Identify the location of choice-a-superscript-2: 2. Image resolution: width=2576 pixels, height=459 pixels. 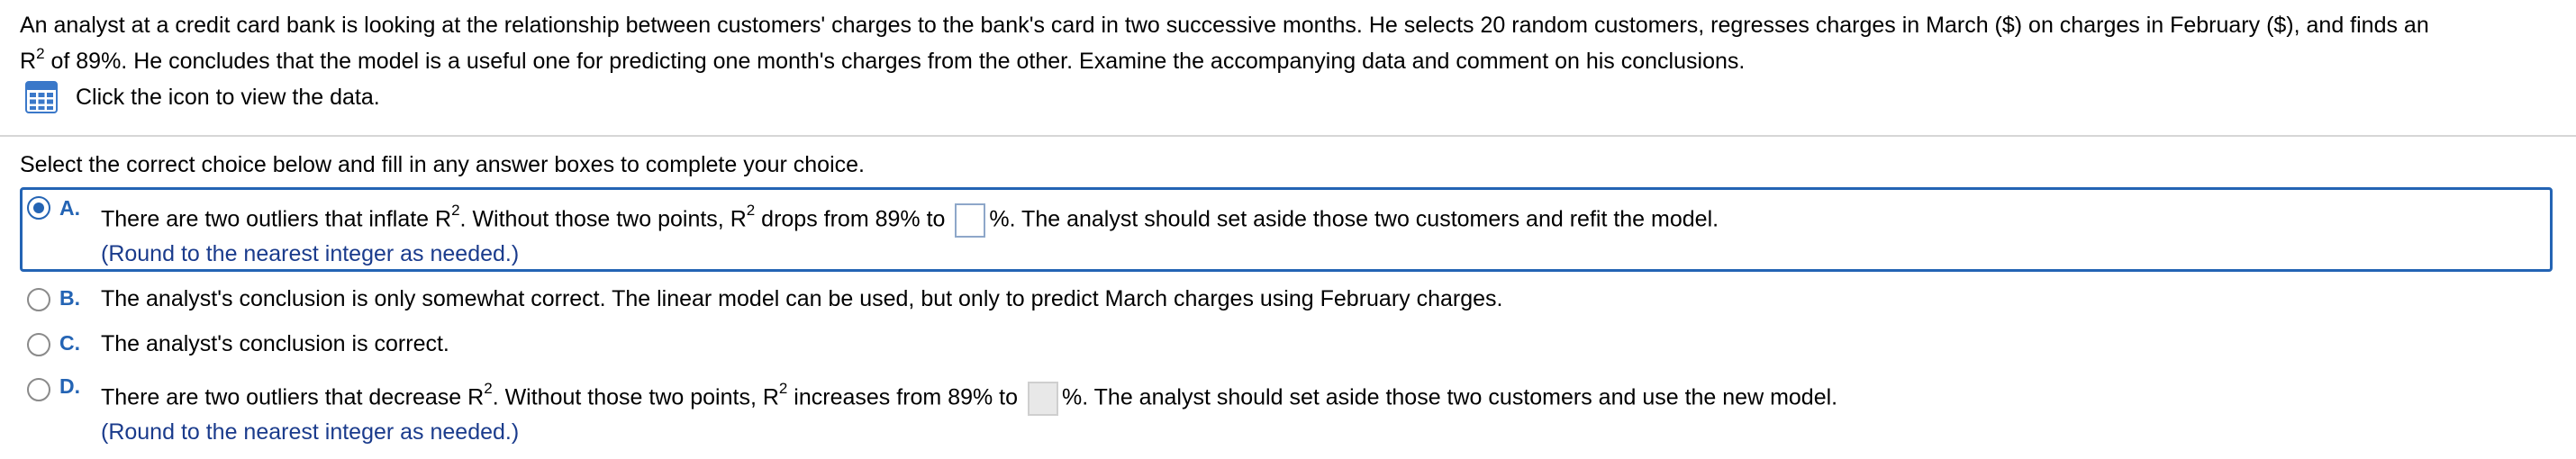
(751, 211).